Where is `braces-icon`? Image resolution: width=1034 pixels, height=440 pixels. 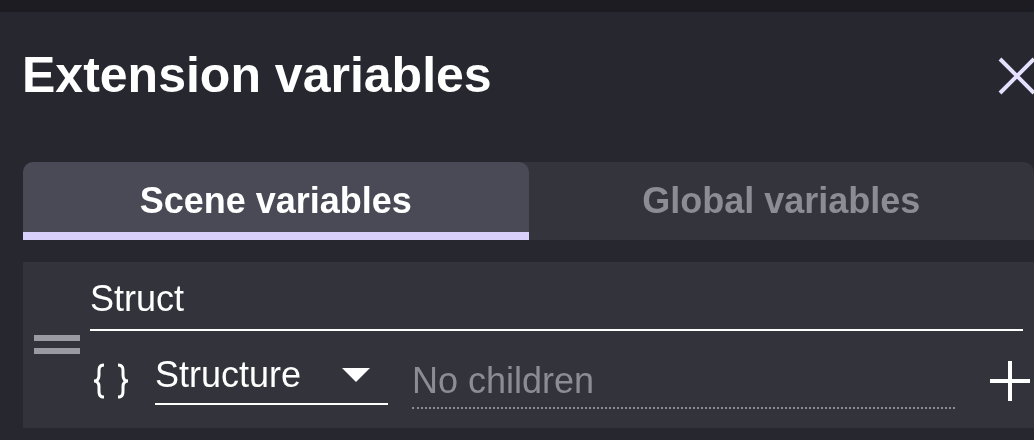 braces-icon is located at coordinates (111, 381).